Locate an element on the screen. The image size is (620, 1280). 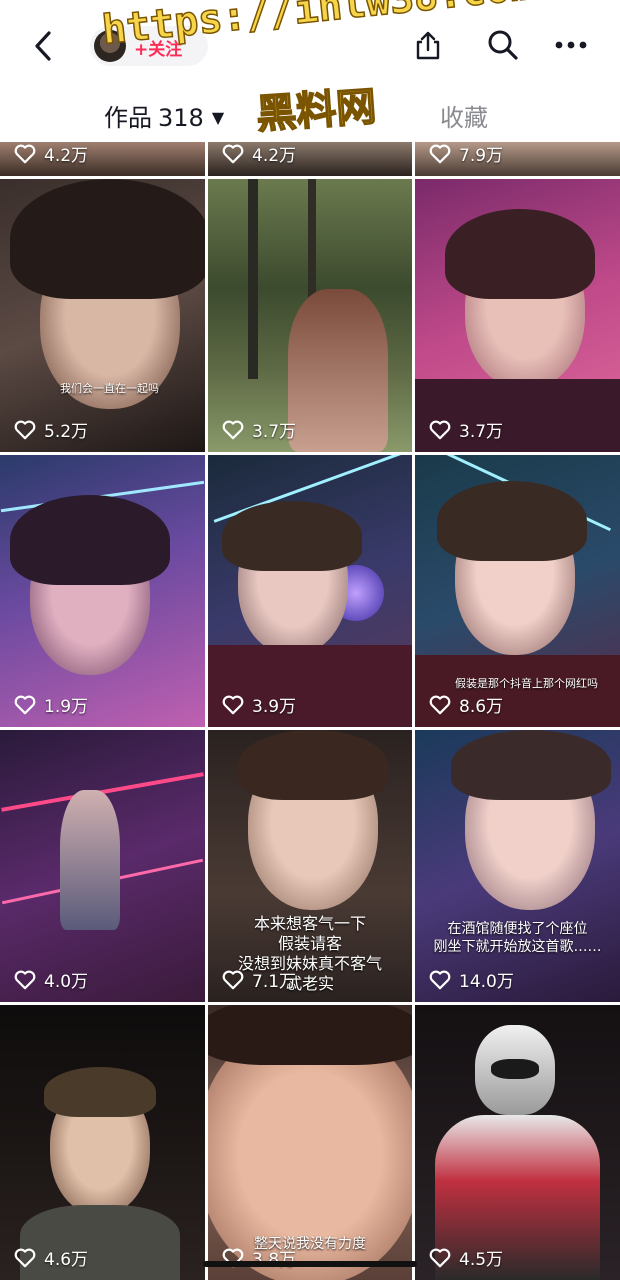
video-thumbnail: 本来想客气一下 假装请客 没想到妹妹真不客气 忒老实 7.1万 is located at coordinates (310, 866).